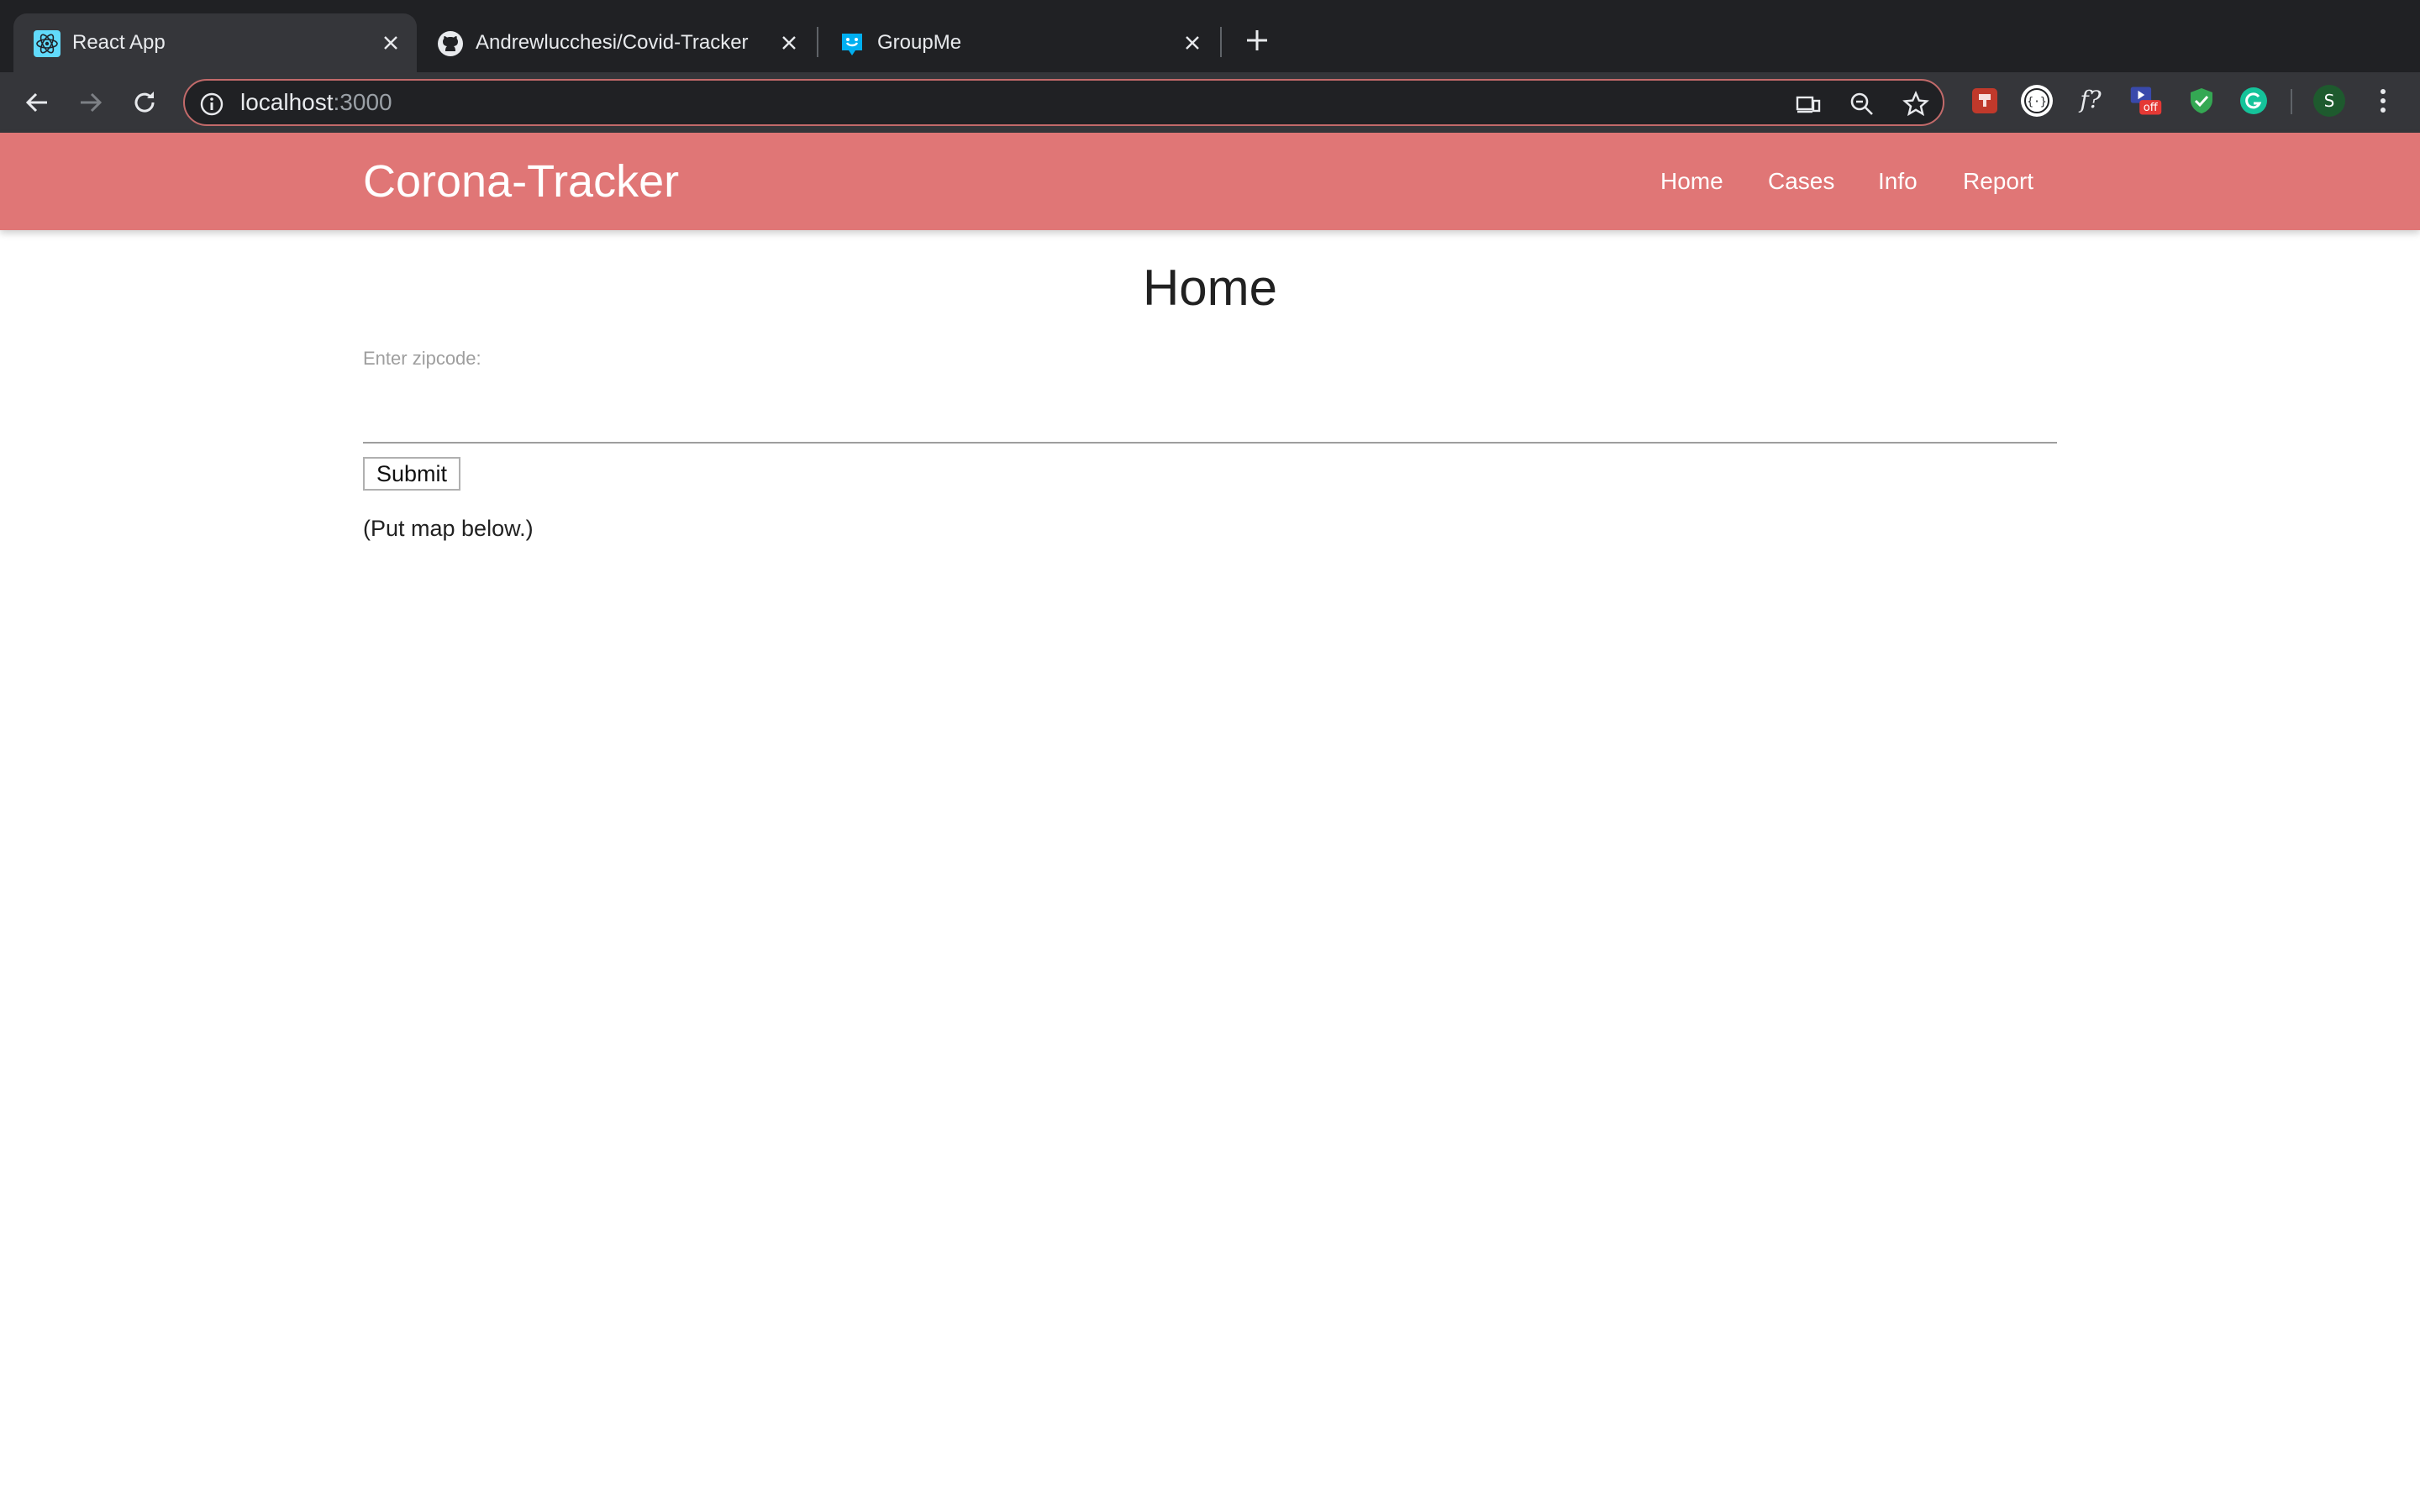 The height and width of the screenshot is (1512, 2420). I want to click on reload-icon, so click(144, 102).